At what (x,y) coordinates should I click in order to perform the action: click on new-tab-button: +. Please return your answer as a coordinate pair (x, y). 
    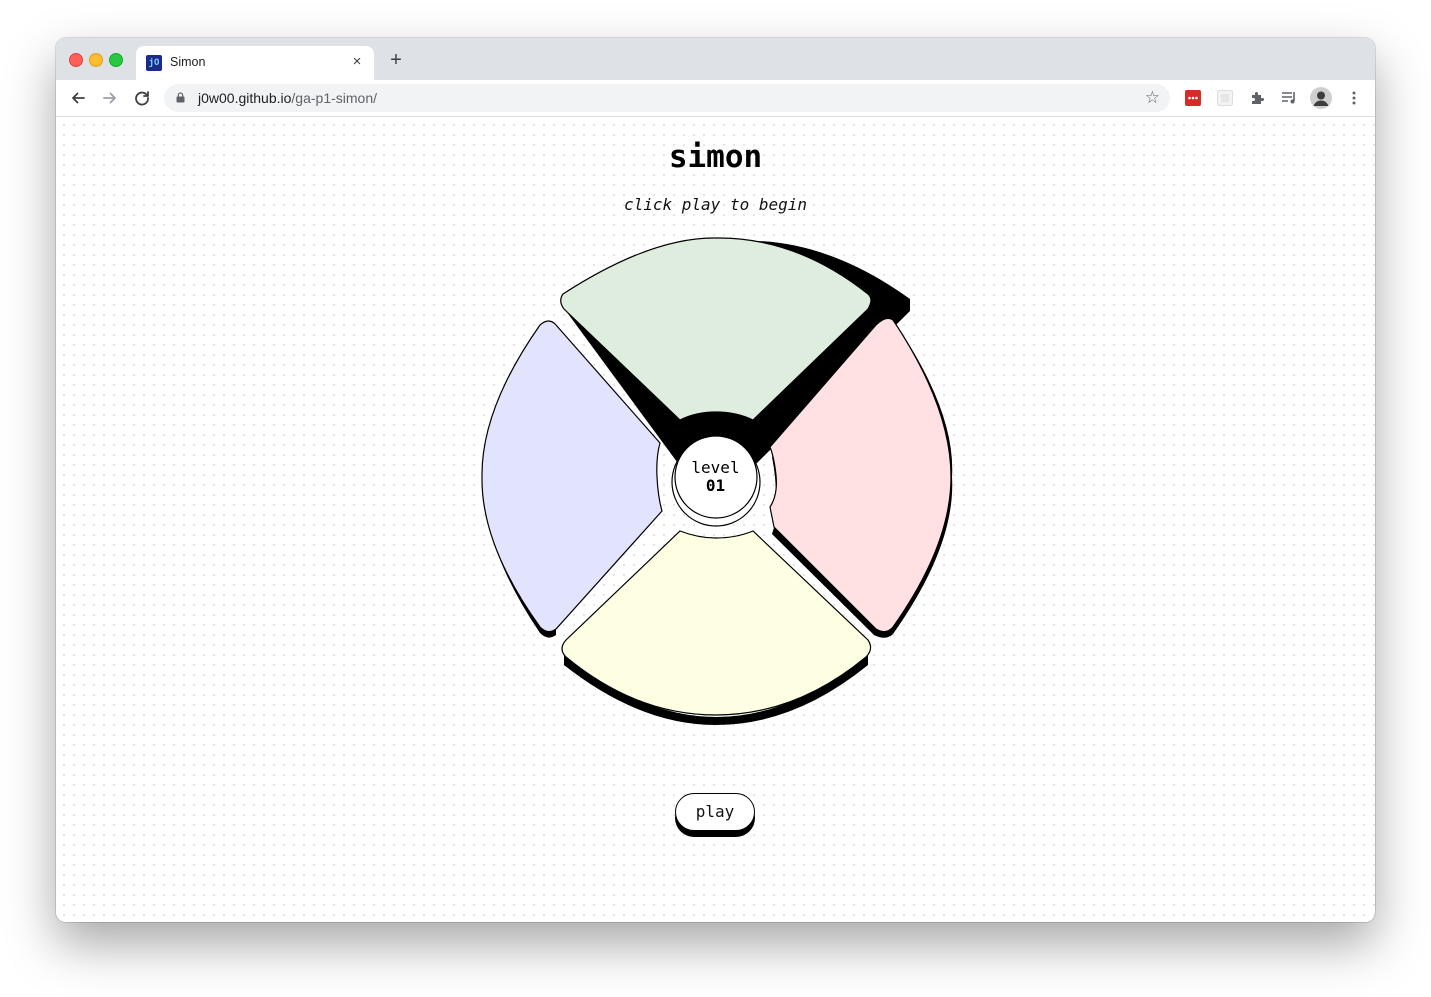
    Looking at the image, I should click on (396, 60).